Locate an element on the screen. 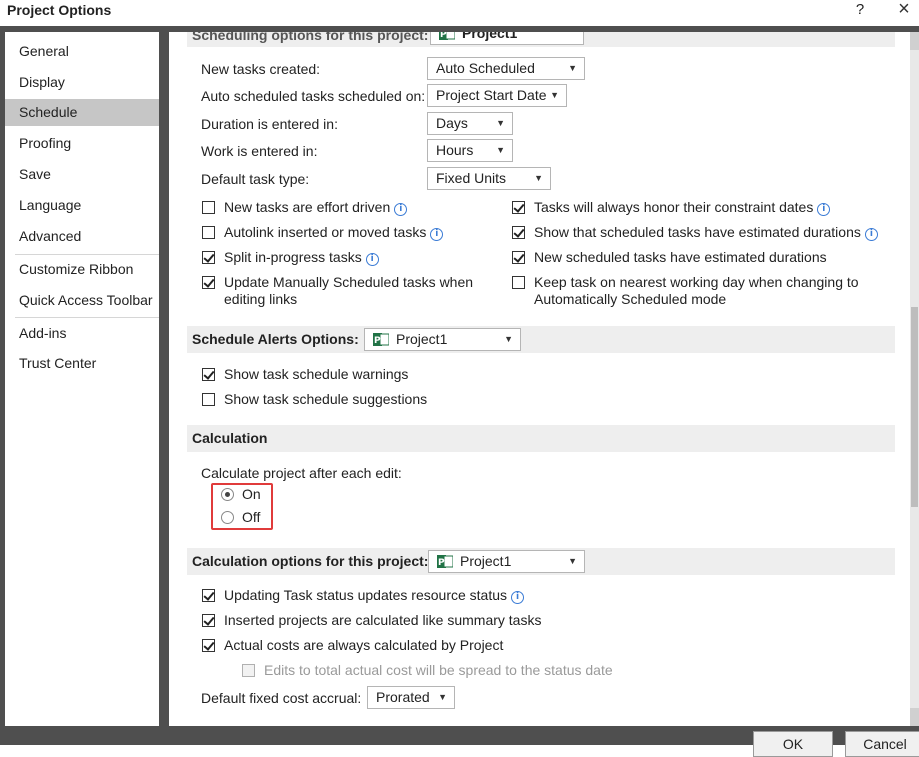 The image size is (919, 757). sidebar-item-language: Language is located at coordinates (82, 205).